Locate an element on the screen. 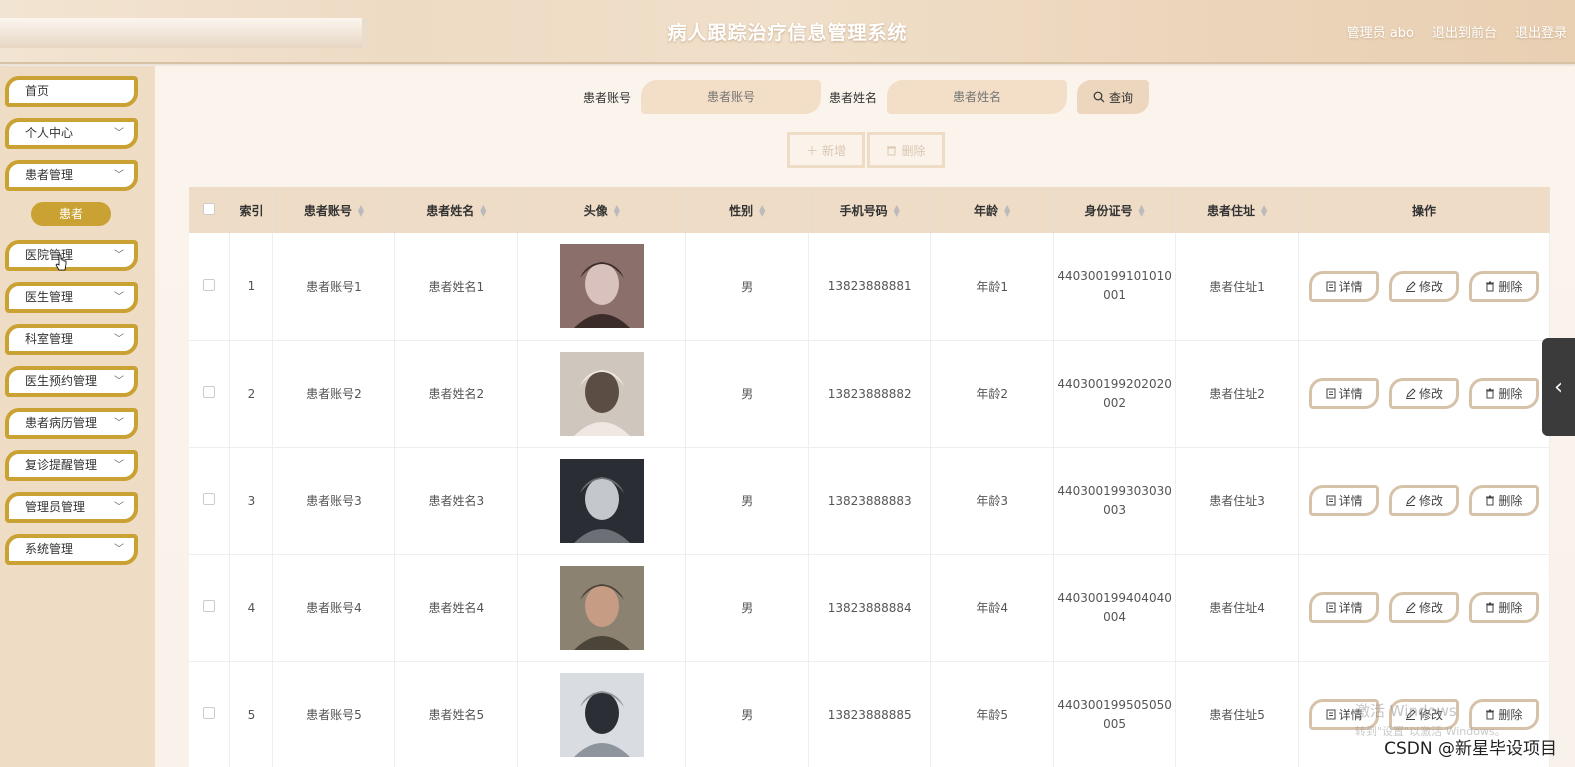 This screenshot has height=767, width=1575. cell-idcard: 440300199303030 003 is located at coordinates (1115, 501).